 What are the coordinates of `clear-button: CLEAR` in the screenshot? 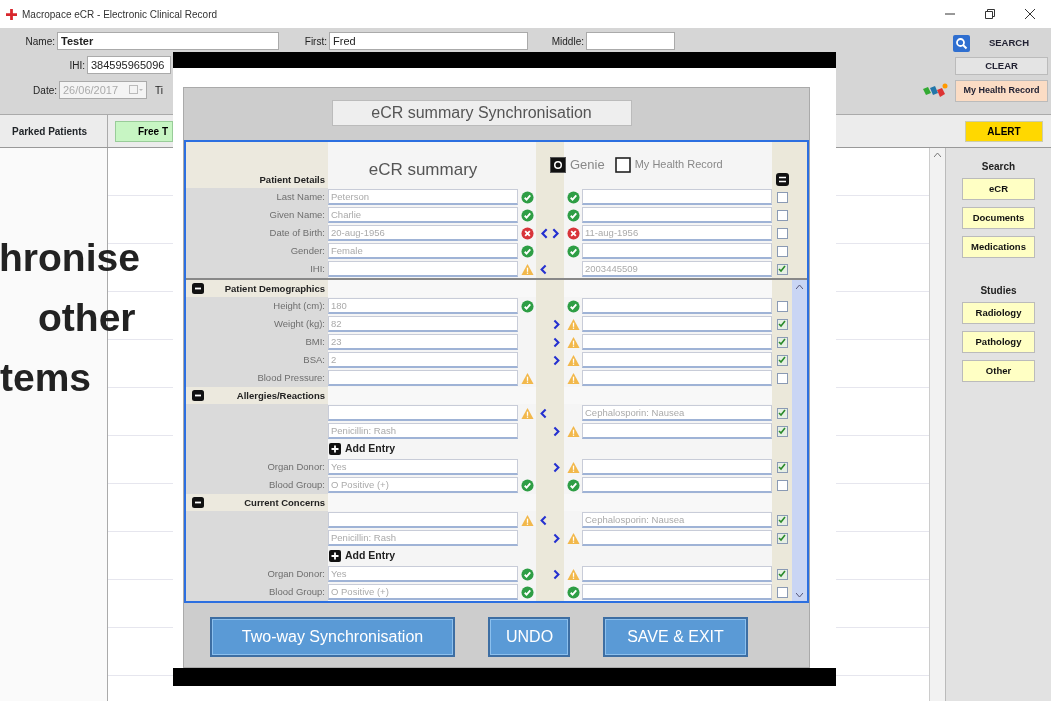 It's located at (1001, 66).